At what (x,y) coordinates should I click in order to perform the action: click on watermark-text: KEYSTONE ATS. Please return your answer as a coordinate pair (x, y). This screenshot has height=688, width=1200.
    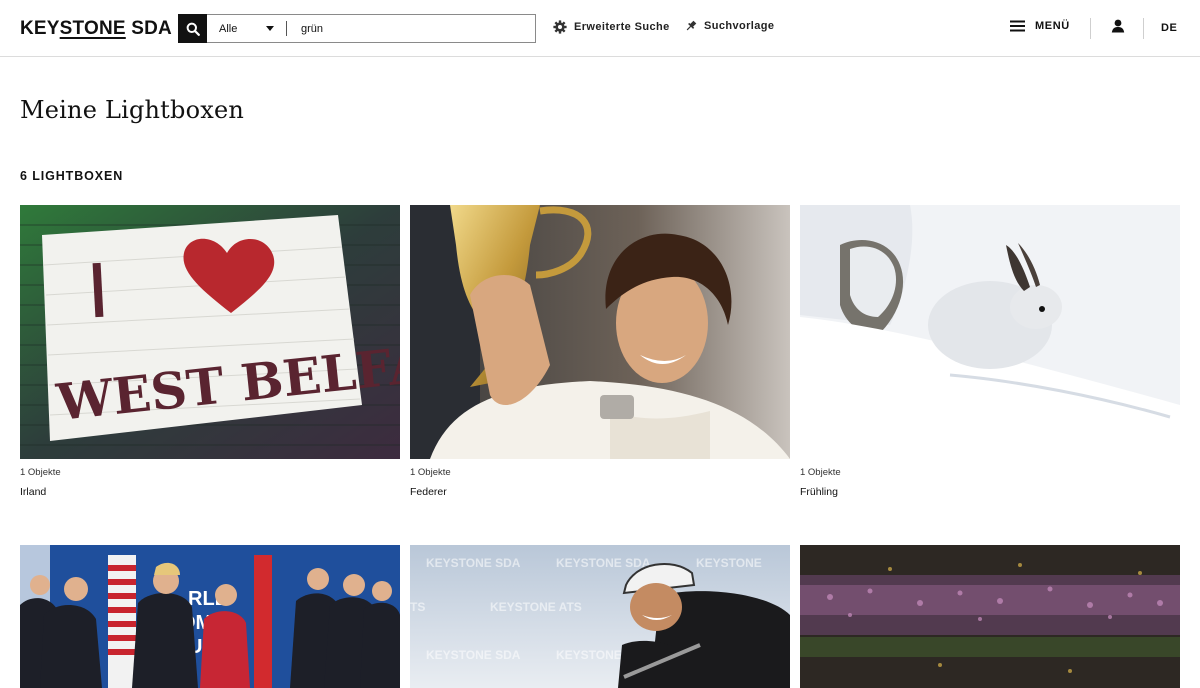
    Looking at the image, I should click on (536, 607).